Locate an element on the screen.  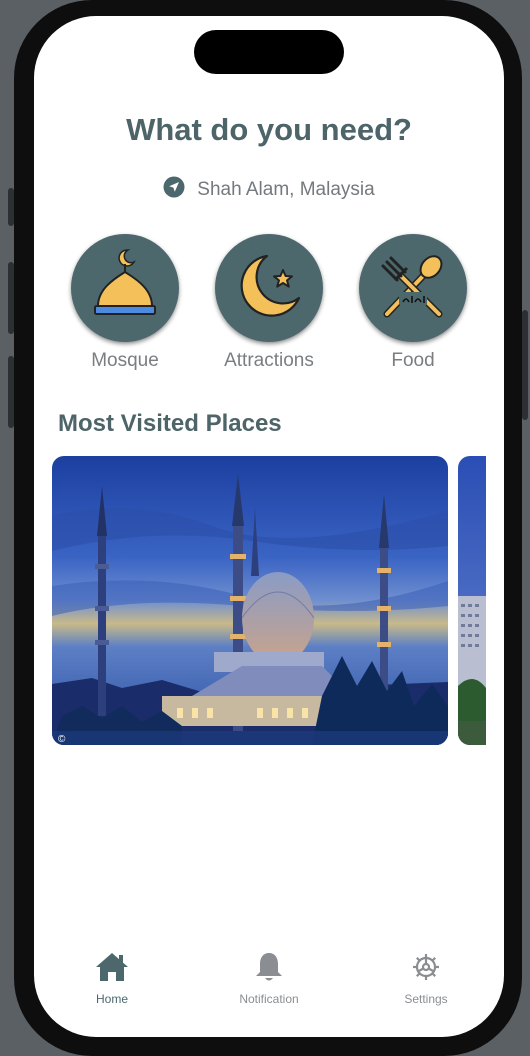
crescent-star-icon is located at coordinates (269, 288).